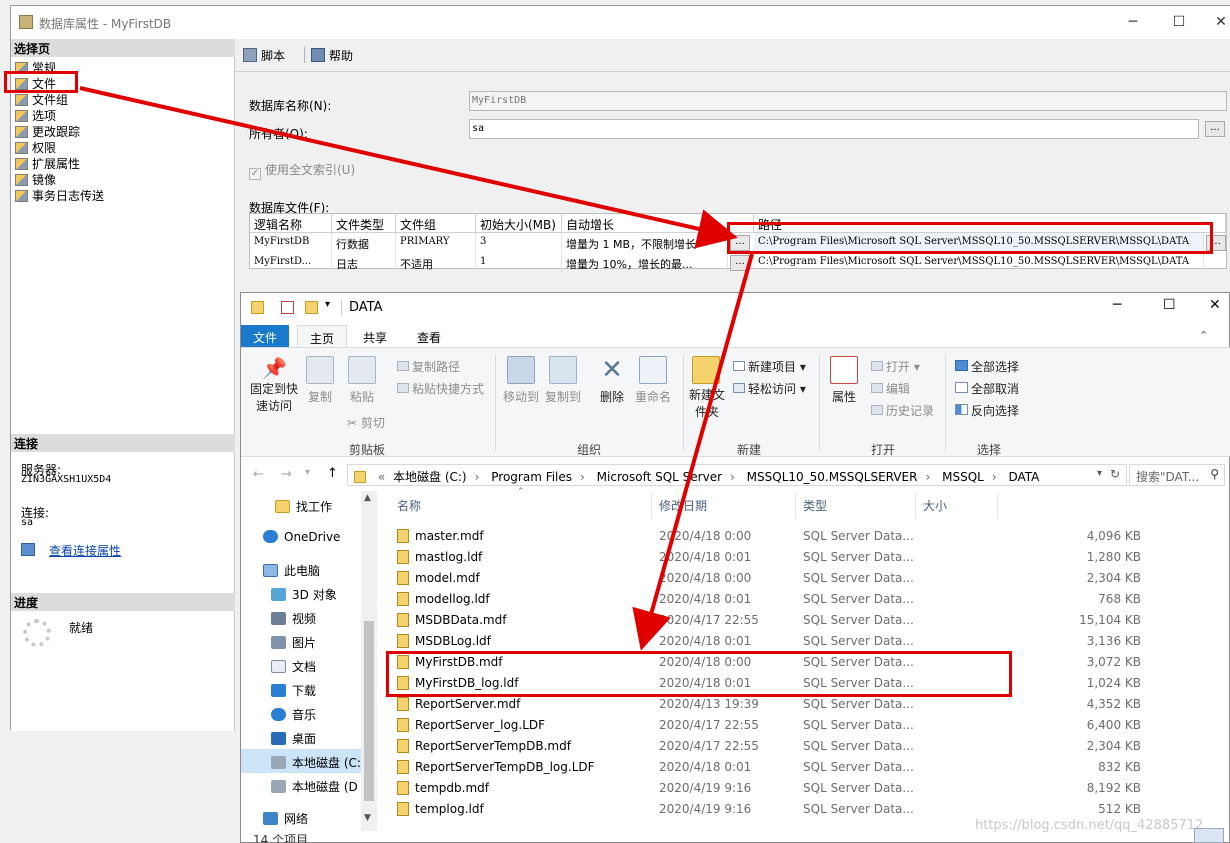  Describe the element at coordinates (693, 452) in the screenshot. I see `arrow-path-to-files` at that location.